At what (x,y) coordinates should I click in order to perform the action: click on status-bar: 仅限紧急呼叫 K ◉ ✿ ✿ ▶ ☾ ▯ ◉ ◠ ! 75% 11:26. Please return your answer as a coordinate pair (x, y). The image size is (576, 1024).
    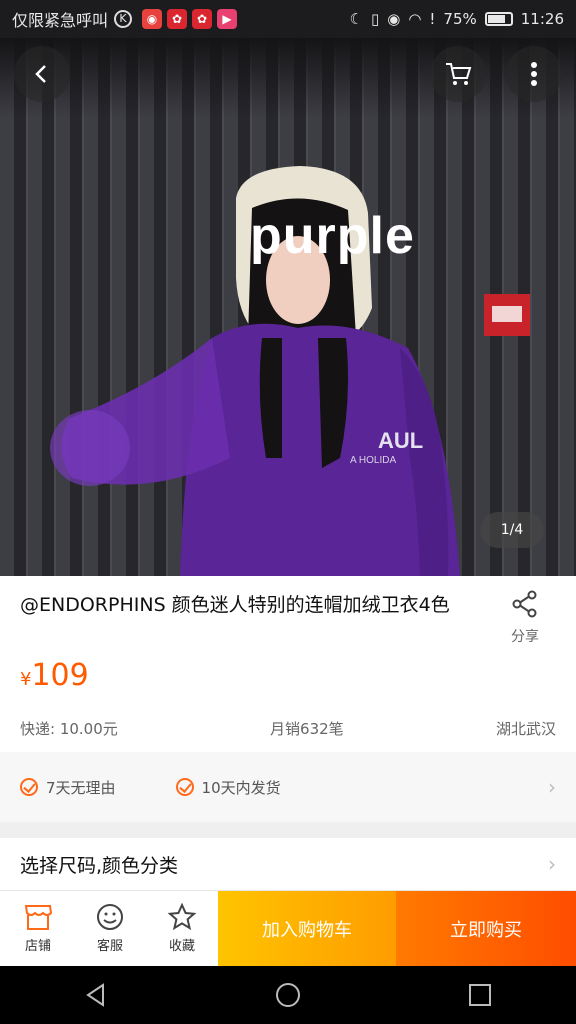
    Looking at the image, I should click on (288, 19).